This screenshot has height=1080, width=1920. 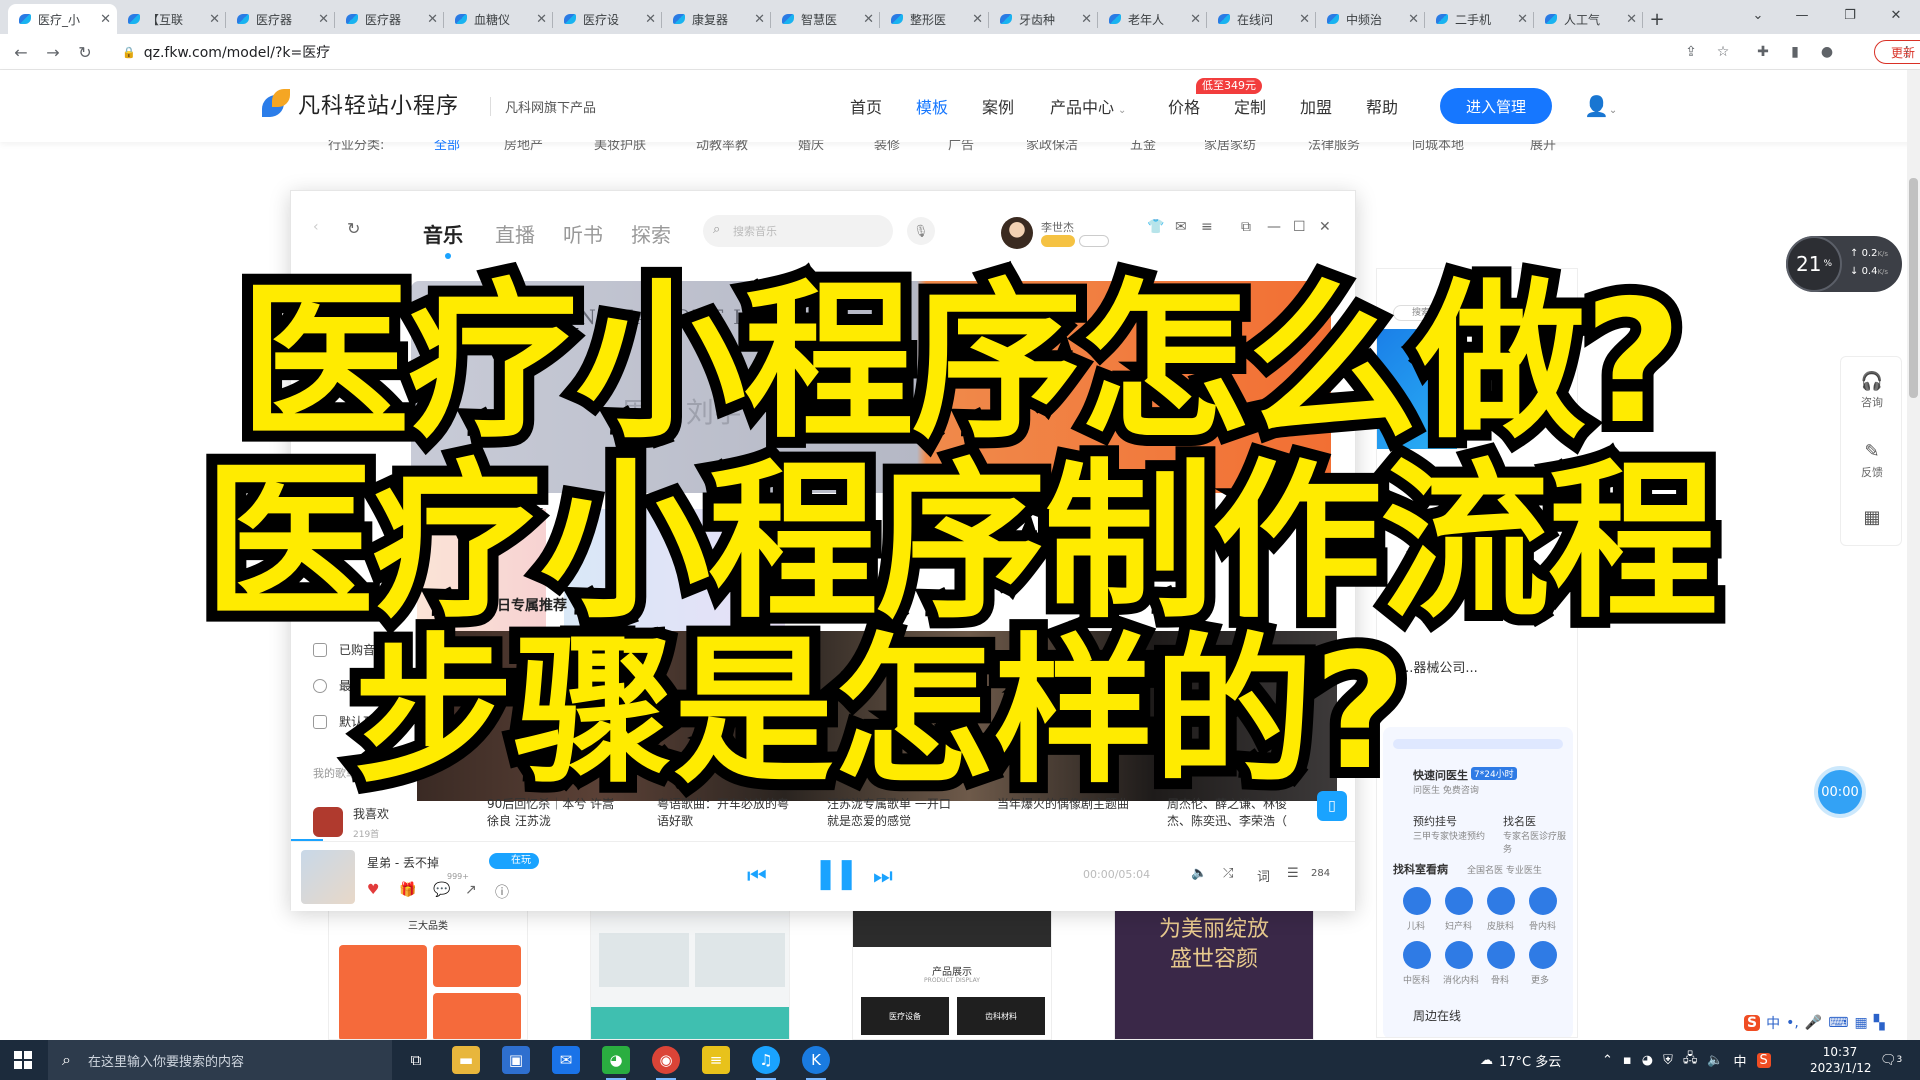 I want to click on nav-products: 产品中心 ⌄, so click(x=1088, y=106).